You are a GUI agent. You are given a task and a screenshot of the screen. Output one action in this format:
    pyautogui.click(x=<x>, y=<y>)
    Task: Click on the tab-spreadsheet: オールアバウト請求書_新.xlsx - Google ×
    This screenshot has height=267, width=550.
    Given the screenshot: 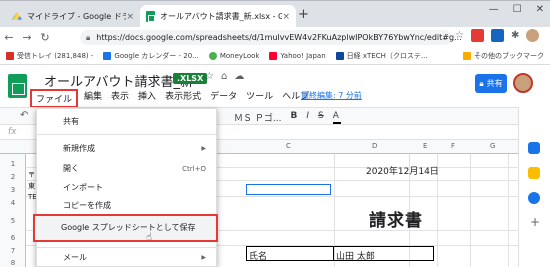 What is the action you would take?
    pyautogui.click(x=218, y=16)
    